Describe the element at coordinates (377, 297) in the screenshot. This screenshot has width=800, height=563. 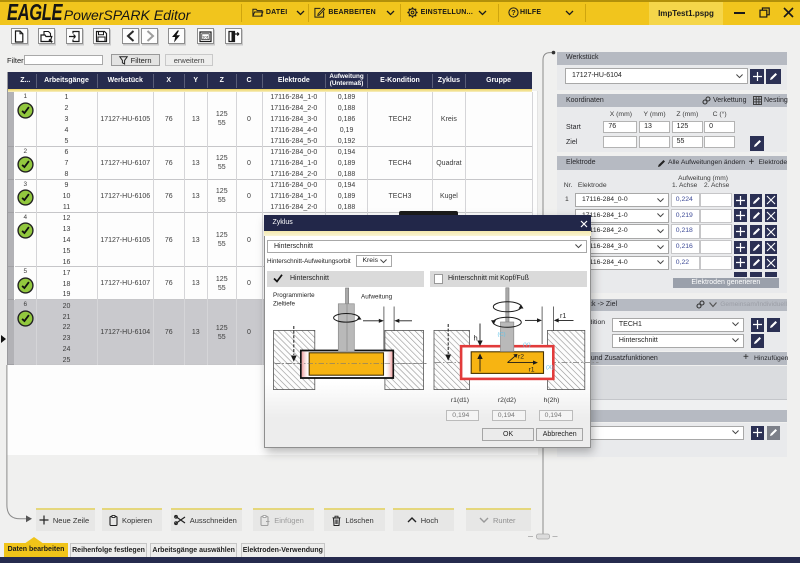
I see `svg-text: Aufweitung` at that location.